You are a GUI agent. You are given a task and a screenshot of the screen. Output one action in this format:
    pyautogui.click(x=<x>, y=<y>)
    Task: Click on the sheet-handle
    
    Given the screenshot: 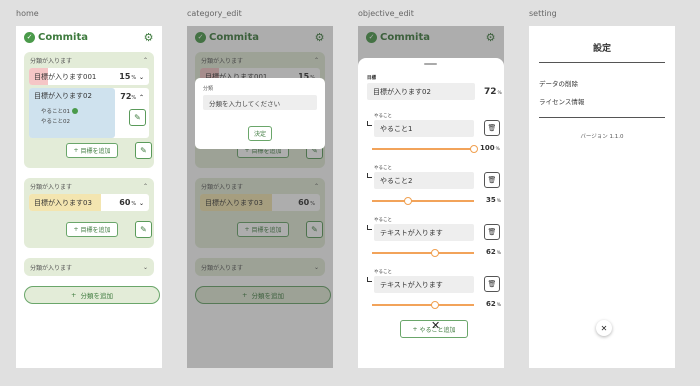 What is the action you would take?
    pyautogui.click(x=430, y=64)
    